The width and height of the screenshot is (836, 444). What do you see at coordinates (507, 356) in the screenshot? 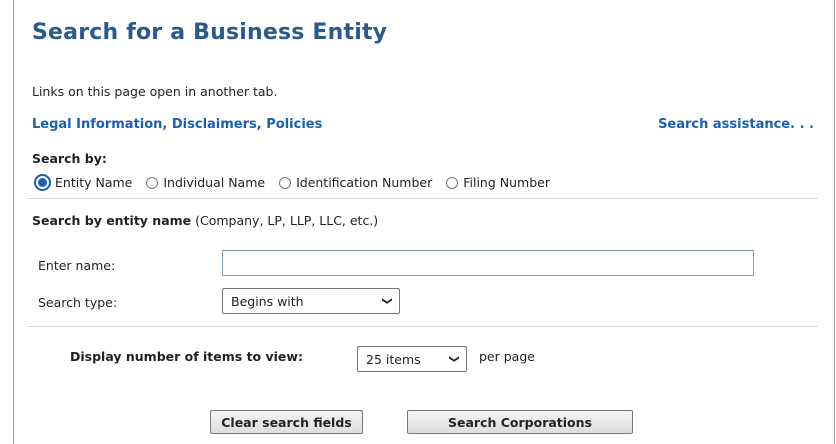
I see `per-page-label: per page` at bounding box center [507, 356].